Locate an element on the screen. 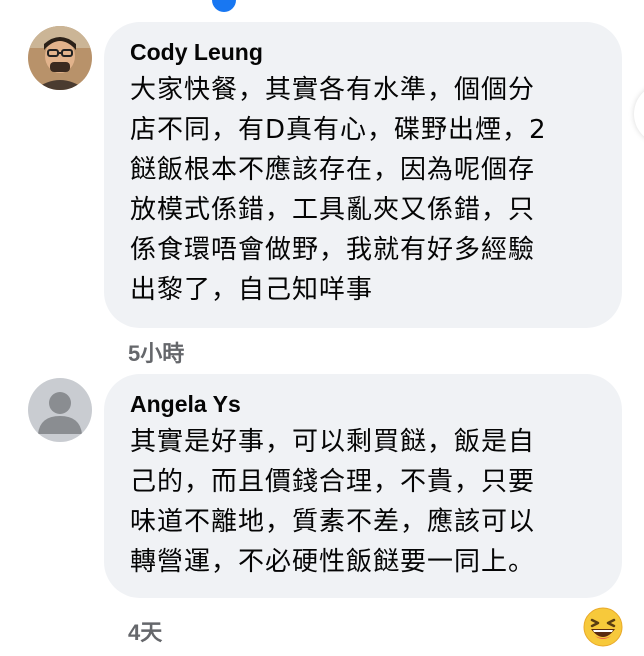 The height and width of the screenshot is (656, 644). user-photo-icon is located at coordinates (60, 58).